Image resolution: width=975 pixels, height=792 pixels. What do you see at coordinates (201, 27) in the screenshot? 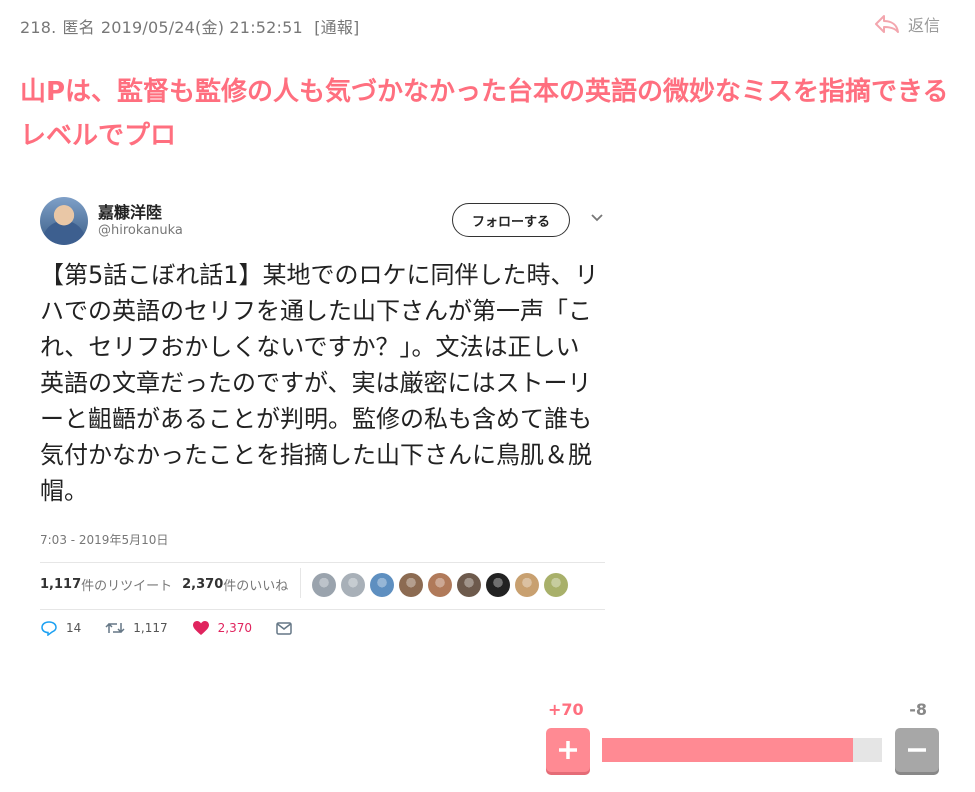
I see `comment-datetime: 2019/05/24(金) 21:52:51` at bounding box center [201, 27].